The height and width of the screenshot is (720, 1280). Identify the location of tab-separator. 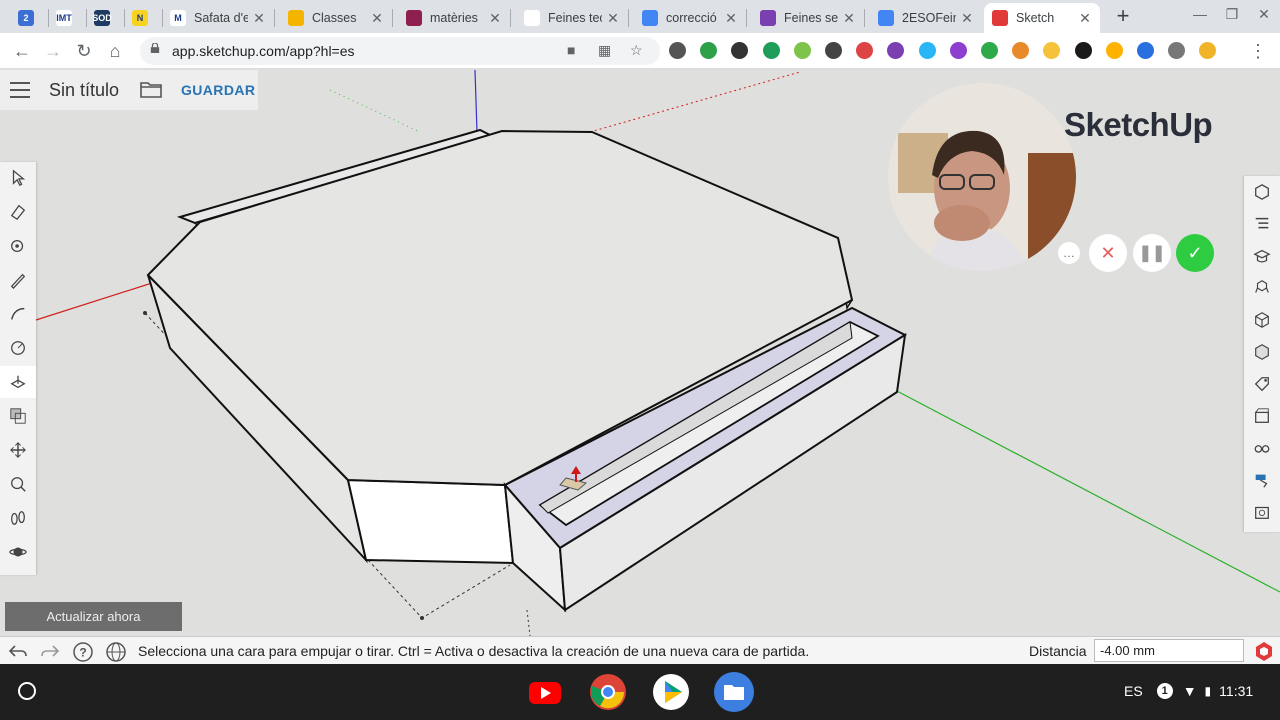
(864, 18).